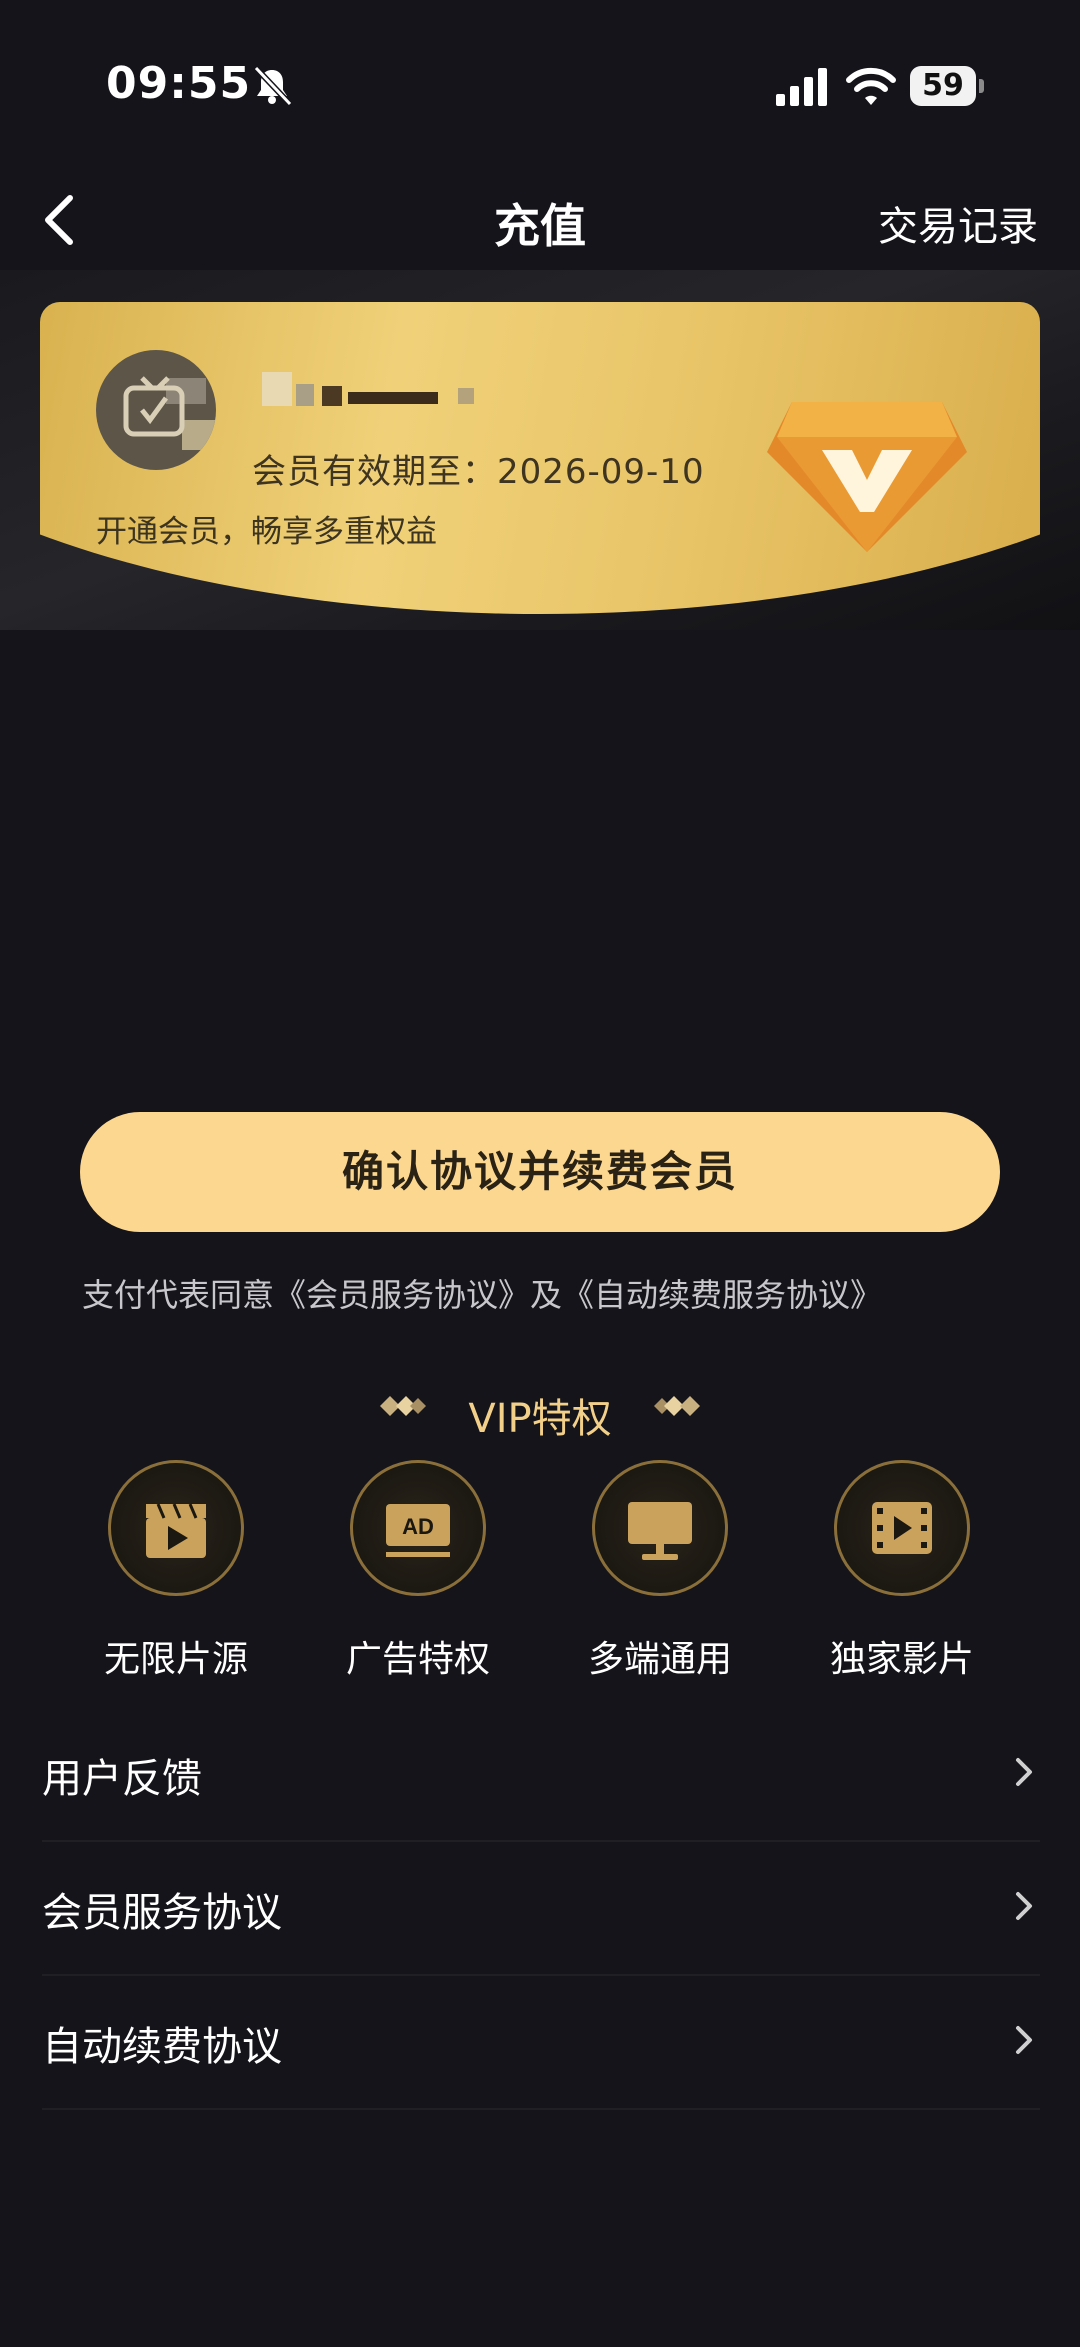  I want to click on menu-item-auto-renew-agreement: 自动续费协议, so click(541, 2043).